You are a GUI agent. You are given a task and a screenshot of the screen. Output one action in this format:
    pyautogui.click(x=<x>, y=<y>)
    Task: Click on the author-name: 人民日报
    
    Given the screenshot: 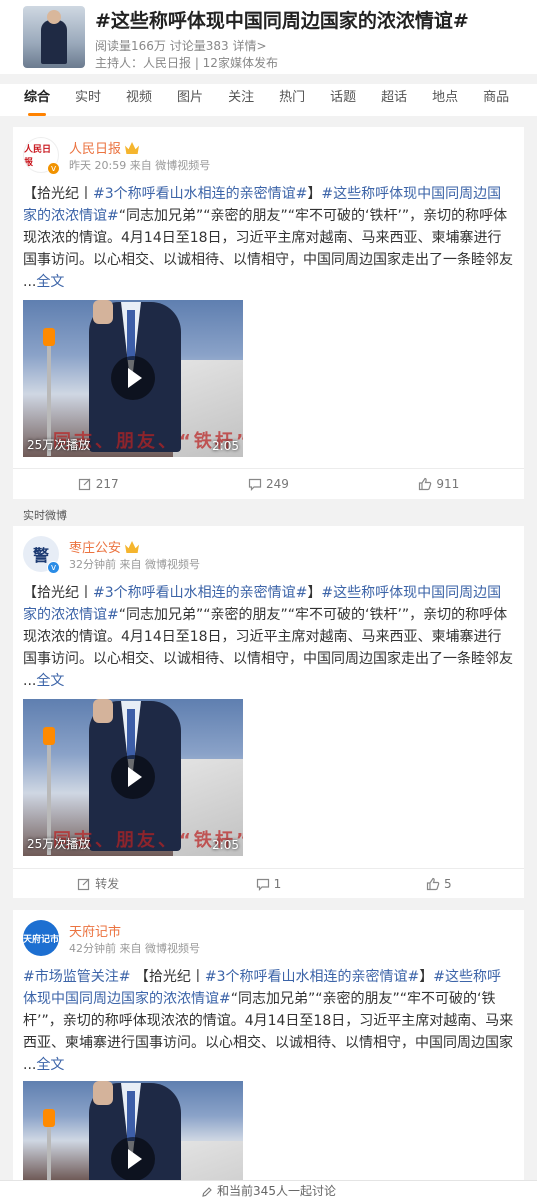 What is the action you would take?
    pyautogui.click(x=104, y=147)
    